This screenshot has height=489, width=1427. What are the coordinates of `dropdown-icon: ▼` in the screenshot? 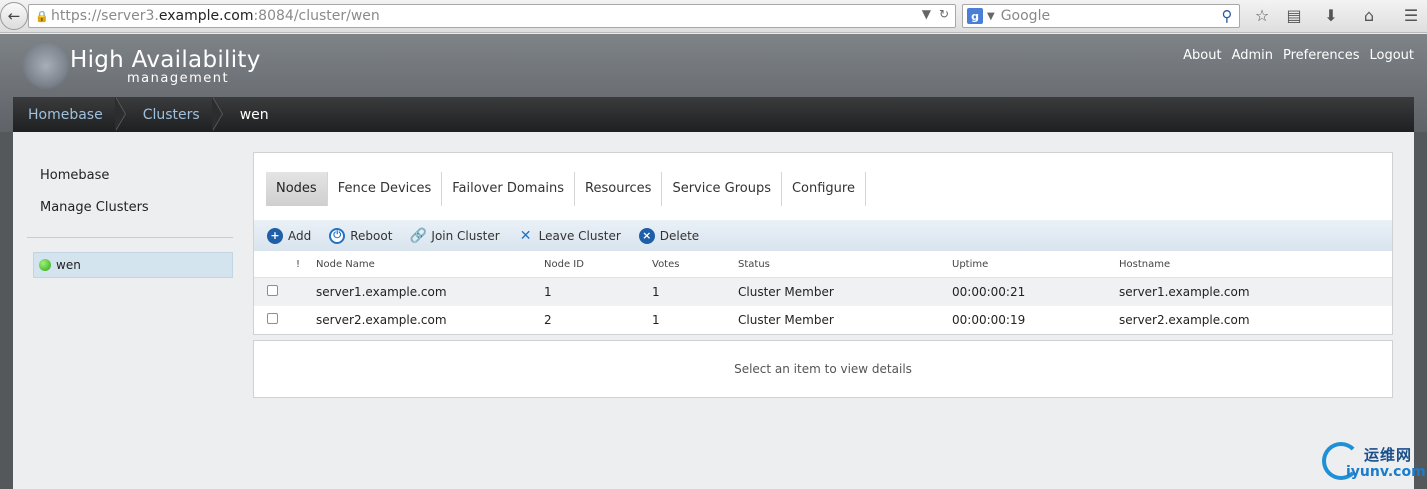 It's located at (926, 14).